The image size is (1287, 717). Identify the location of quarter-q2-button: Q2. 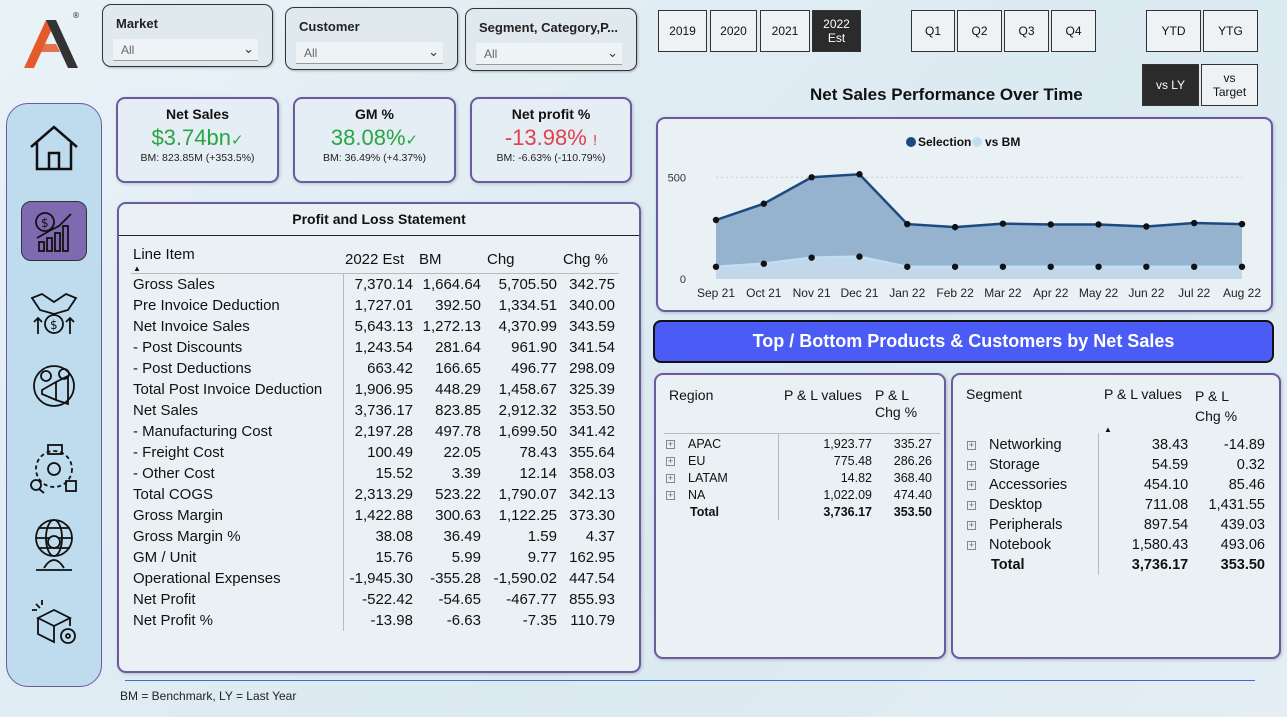
(979, 31).